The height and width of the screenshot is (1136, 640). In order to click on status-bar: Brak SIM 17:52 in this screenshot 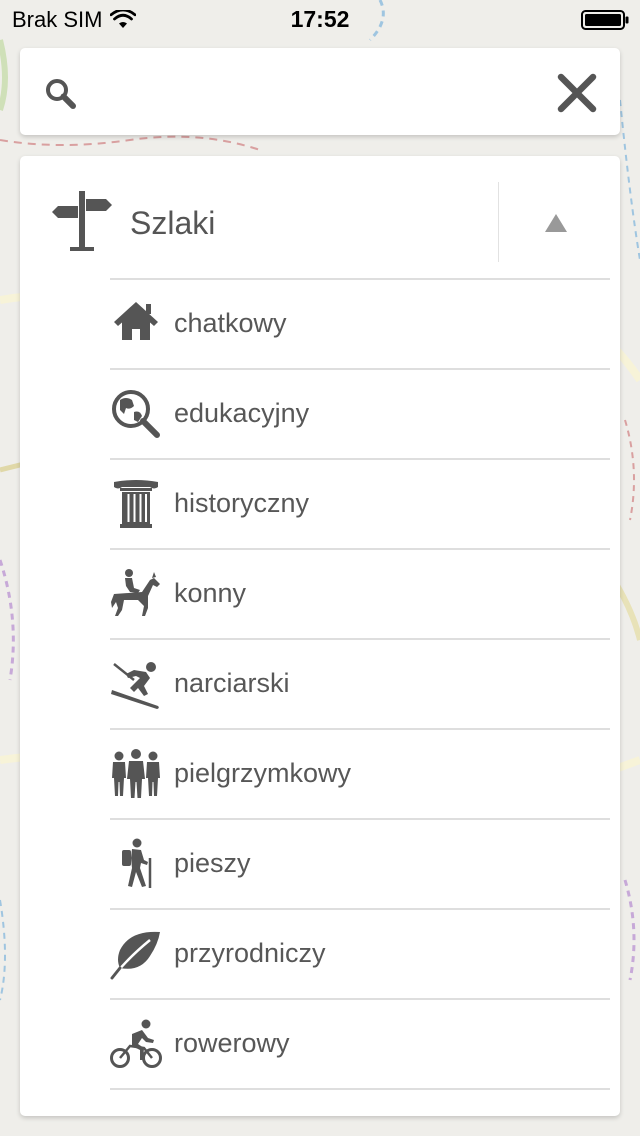, I will do `click(320, 20)`.